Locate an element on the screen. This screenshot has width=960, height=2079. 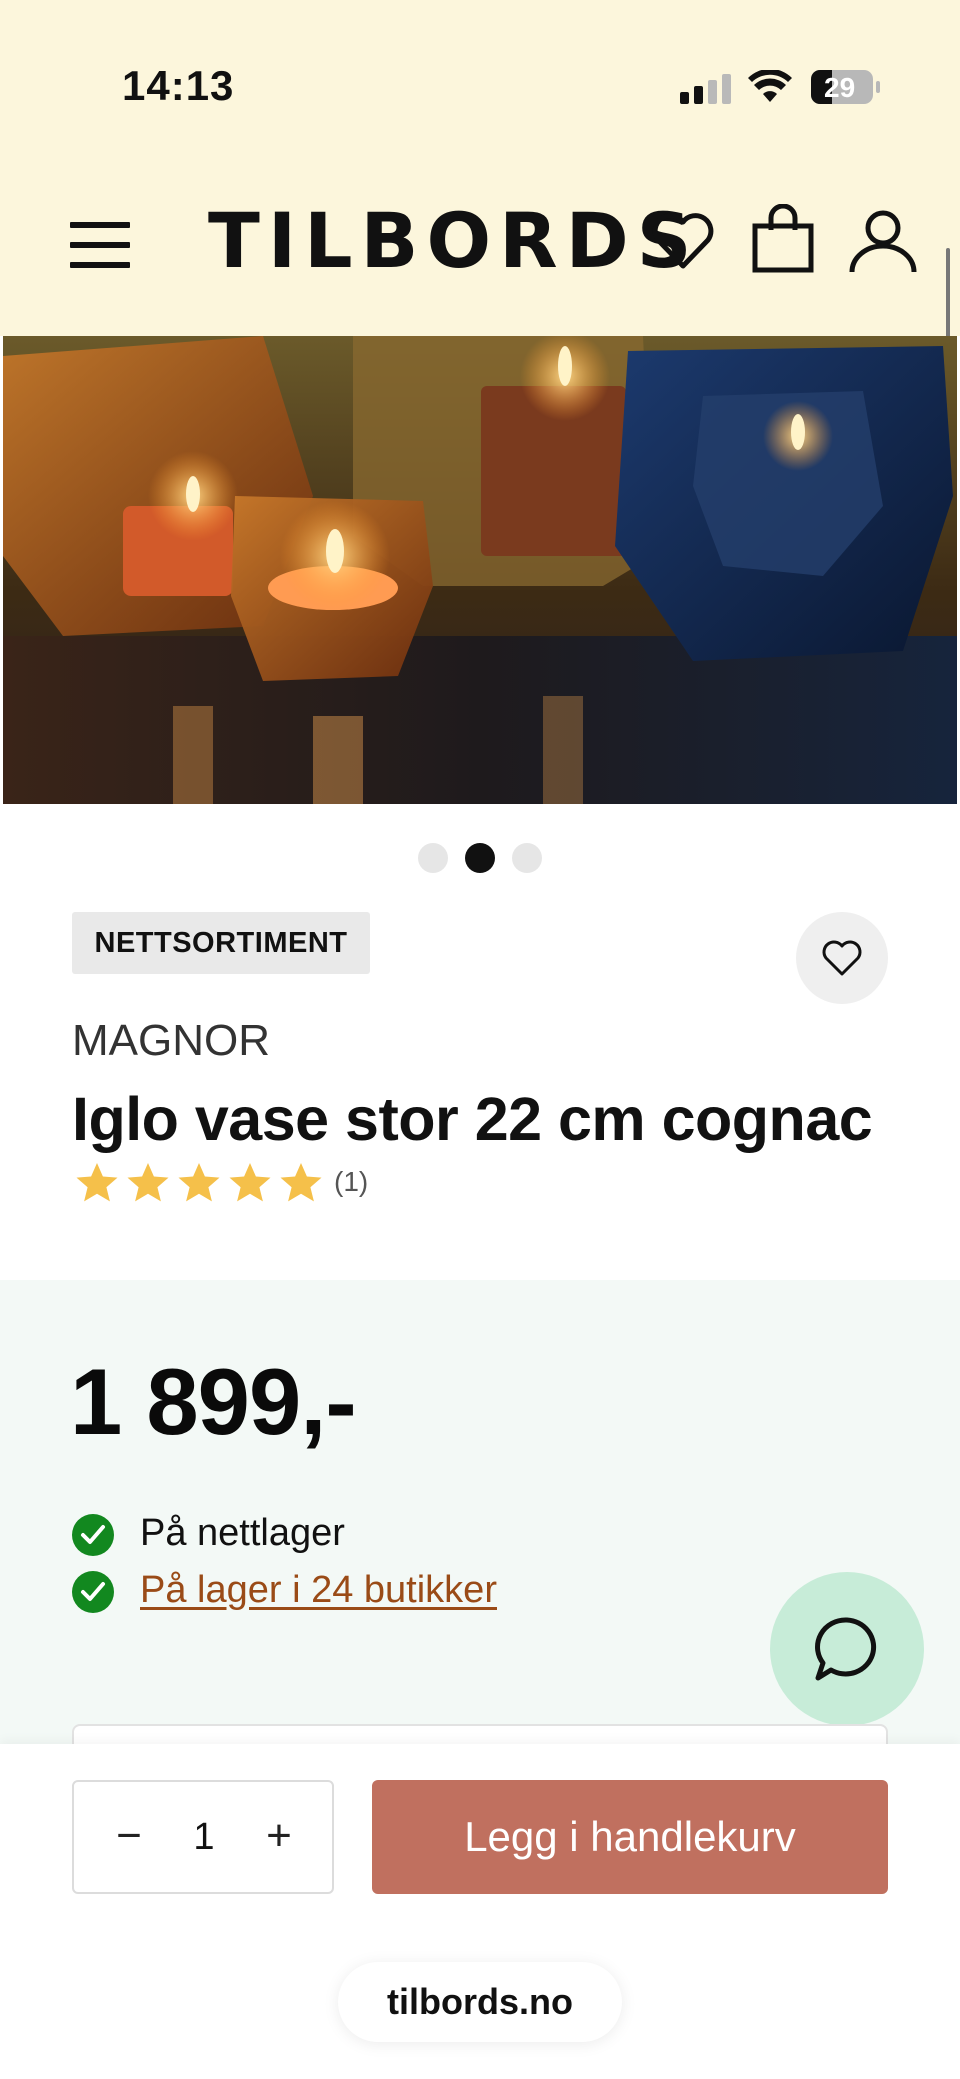
browser-url-bar: tilbords.no is located at coordinates (480, 2002).